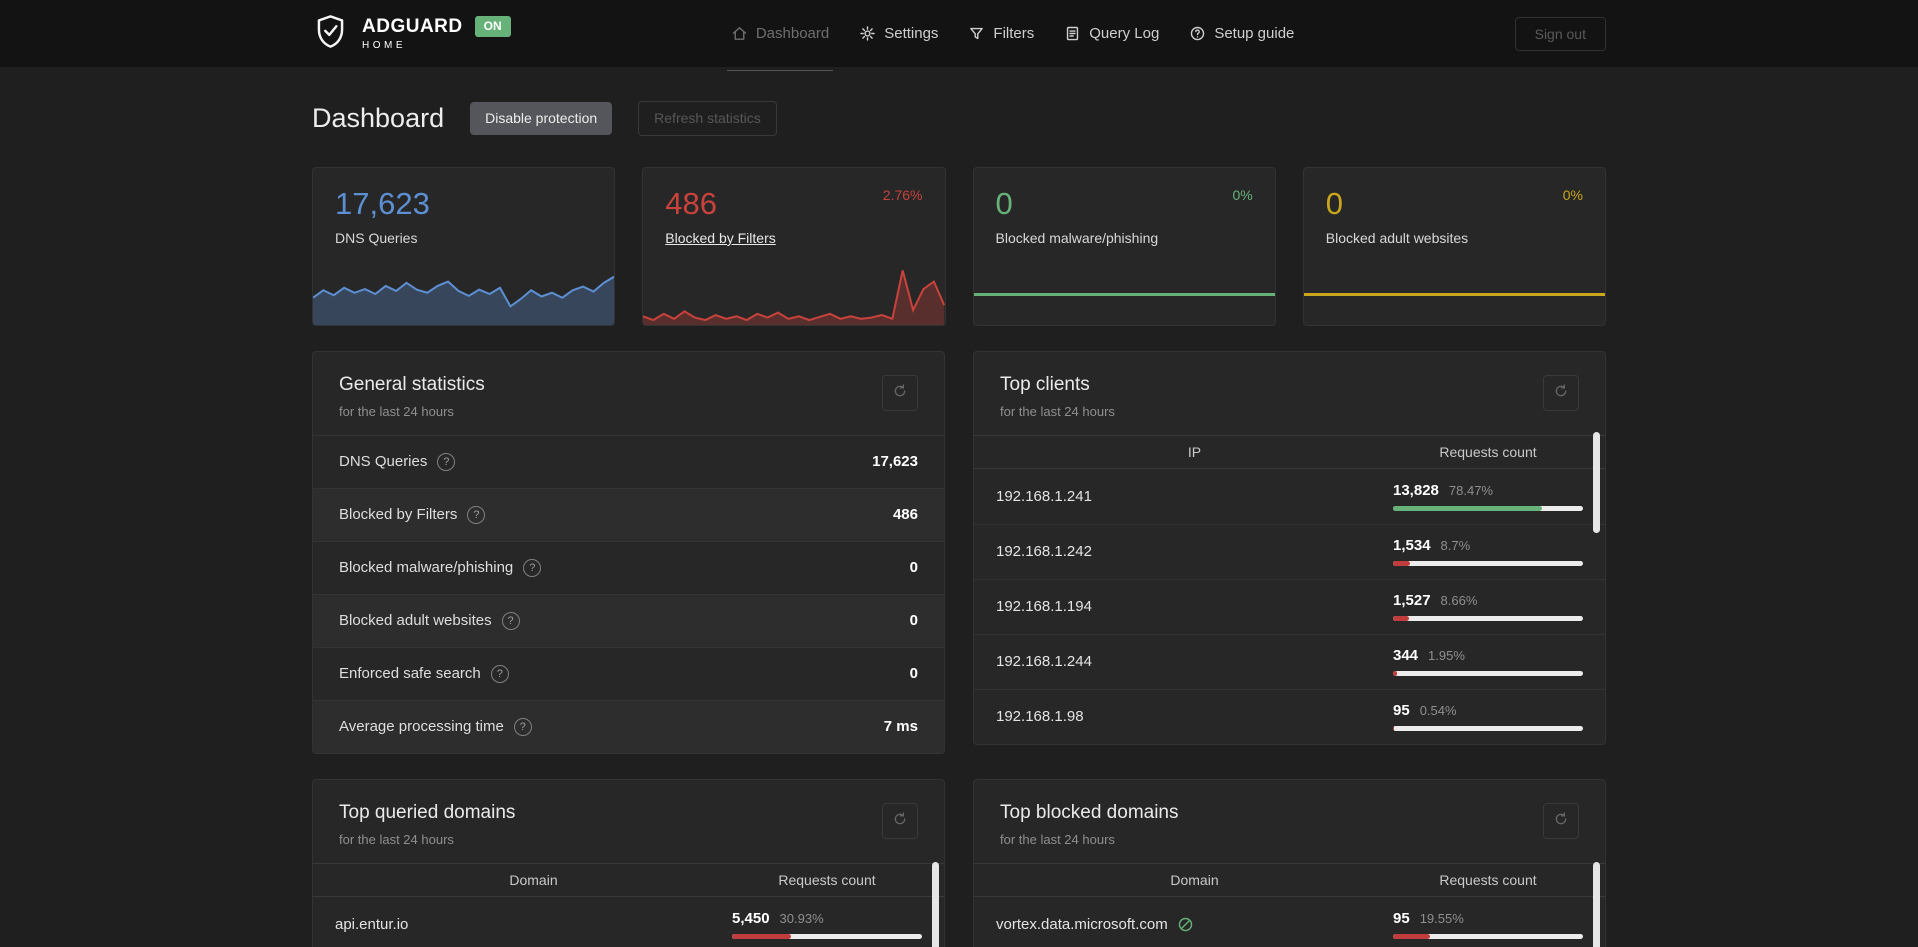 Image resolution: width=1918 pixels, height=947 pixels. I want to click on blocked-malware-card: 0 Blocked malware/phishing 0%, so click(1124, 246).